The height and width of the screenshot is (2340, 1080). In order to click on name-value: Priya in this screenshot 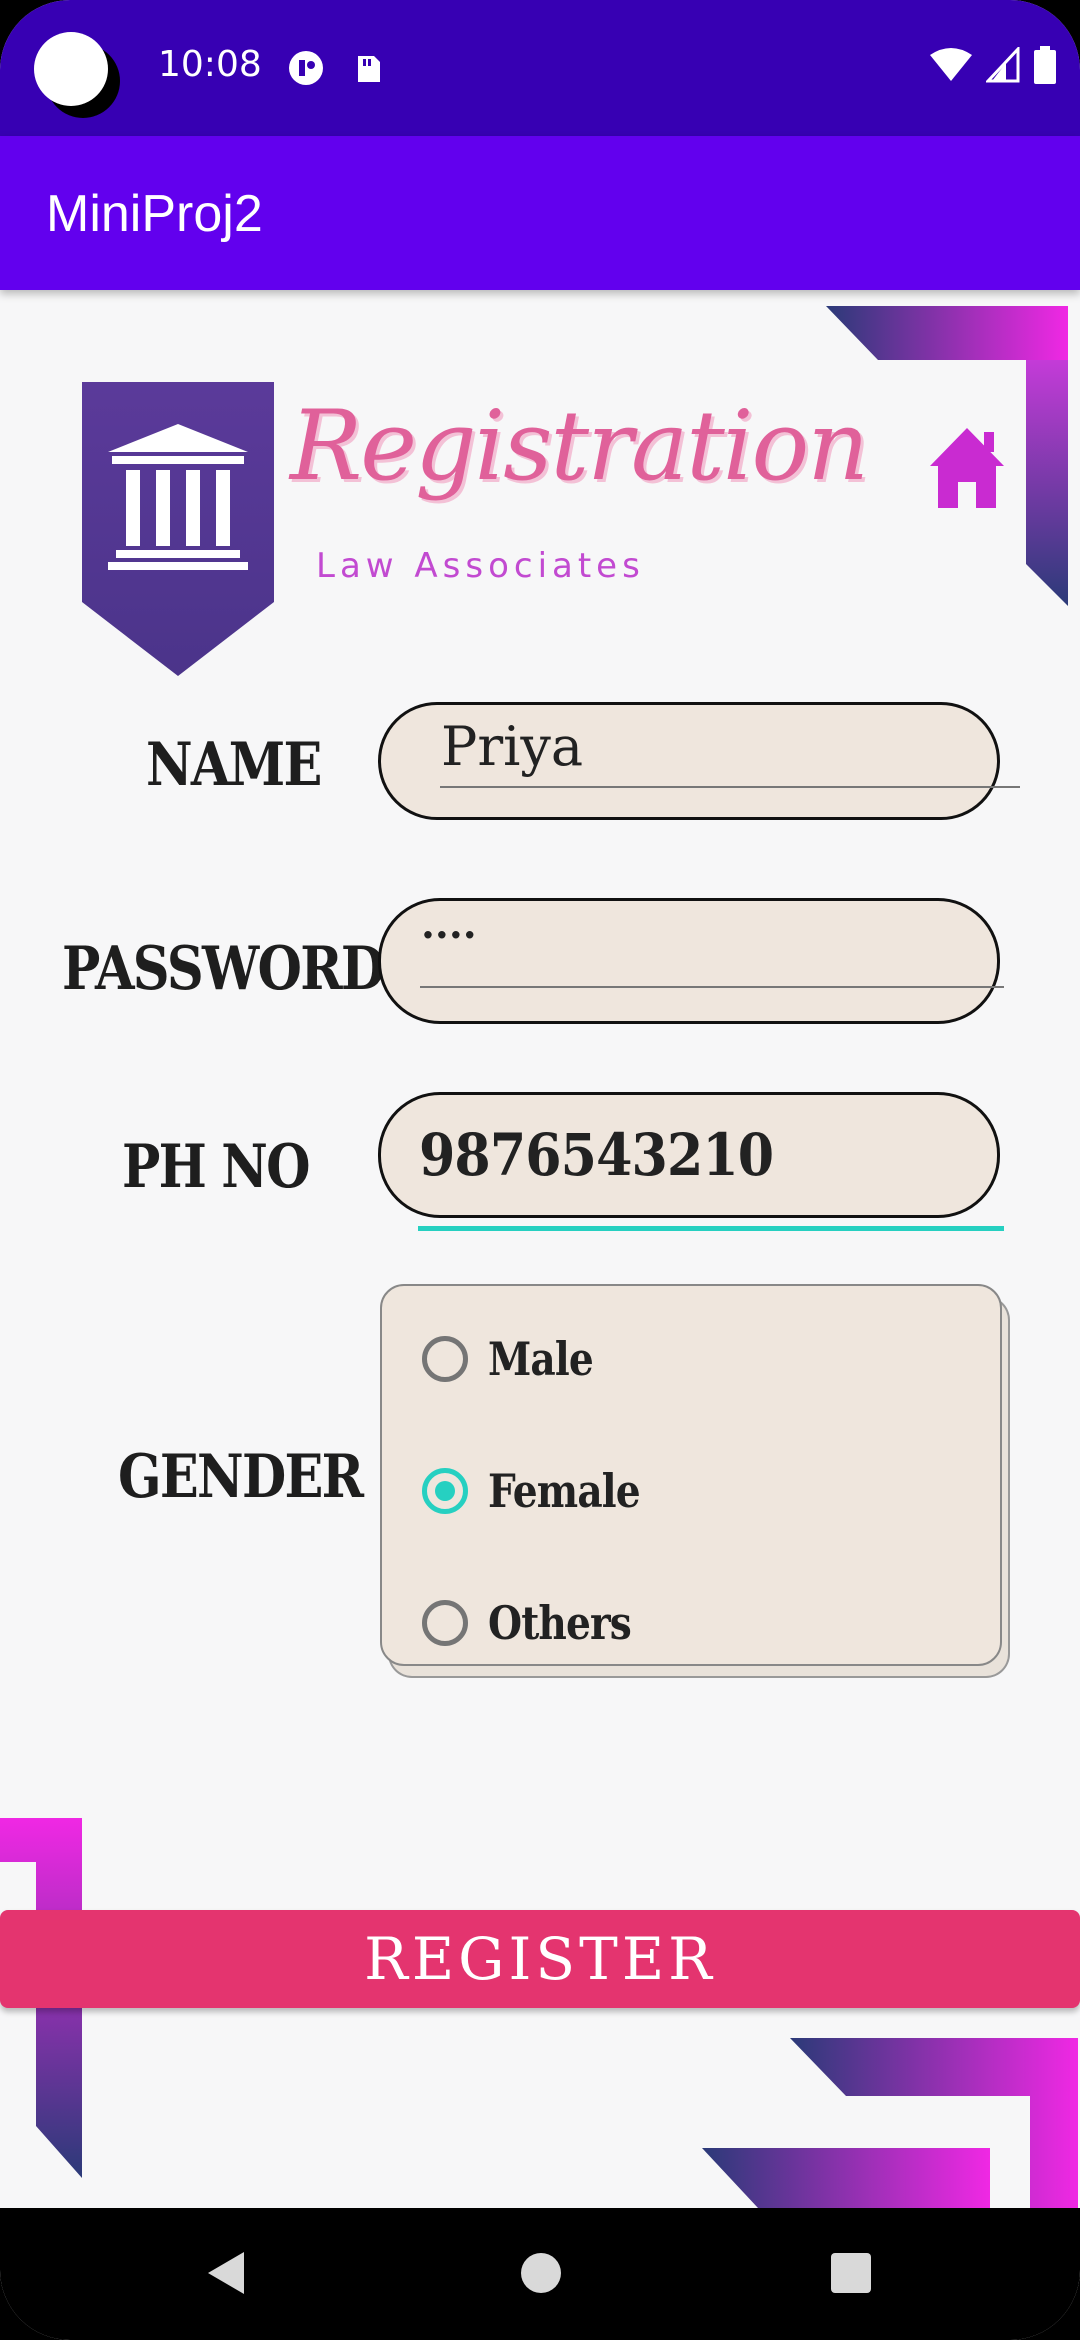, I will do `click(512, 746)`.